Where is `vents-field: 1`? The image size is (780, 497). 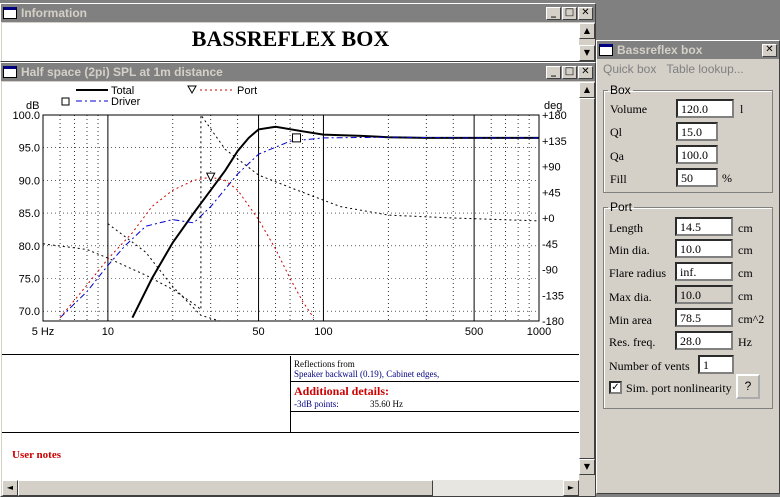
vents-field: 1 is located at coordinates (716, 364).